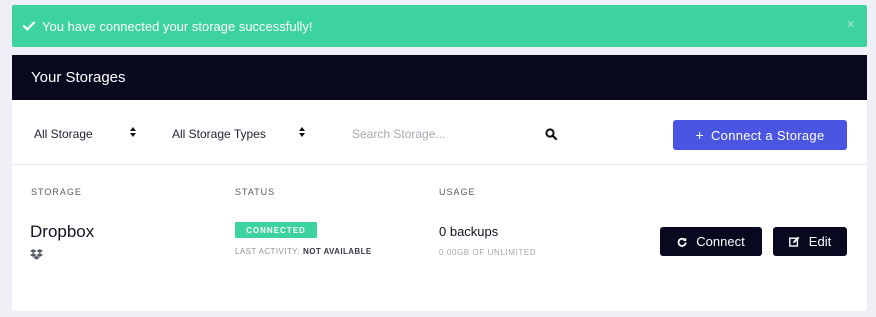 This screenshot has height=317, width=876. Describe the element at coordinates (62, 231) in the screenshot. I see `storage-name: Dropbox` at that location.